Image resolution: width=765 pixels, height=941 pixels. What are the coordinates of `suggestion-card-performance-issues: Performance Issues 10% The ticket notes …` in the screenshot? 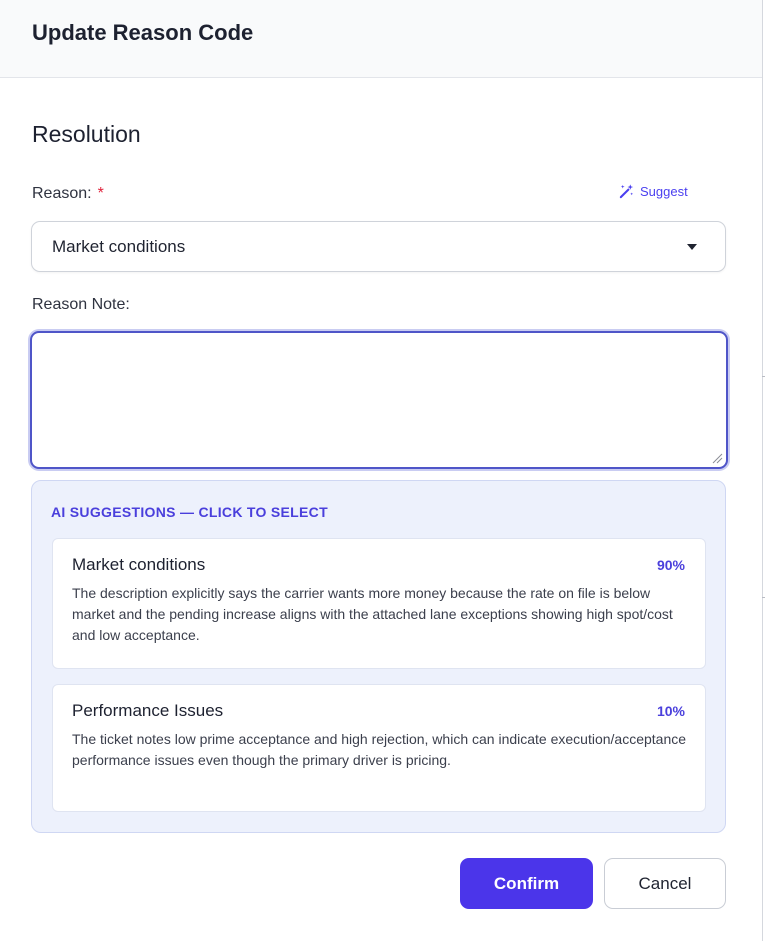 It's located at (379, 748).